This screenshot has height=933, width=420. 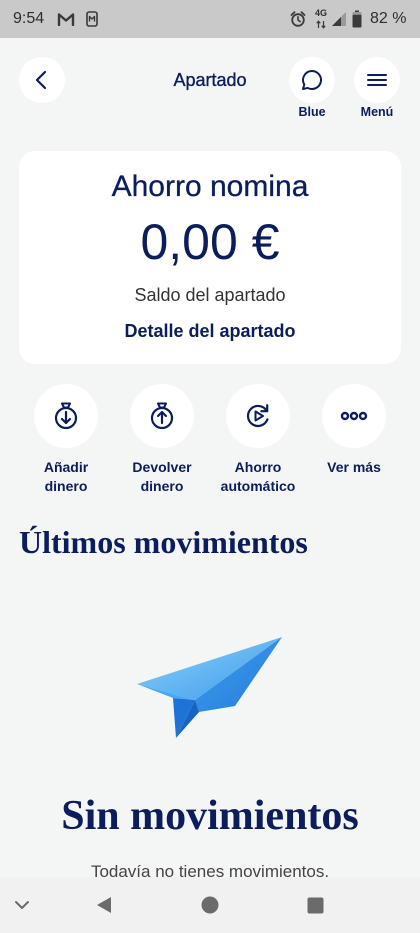 What do you see at coordinates (66, 19) in the screenshot?
I see `gmail-icon` at bounding box center [66, 19].